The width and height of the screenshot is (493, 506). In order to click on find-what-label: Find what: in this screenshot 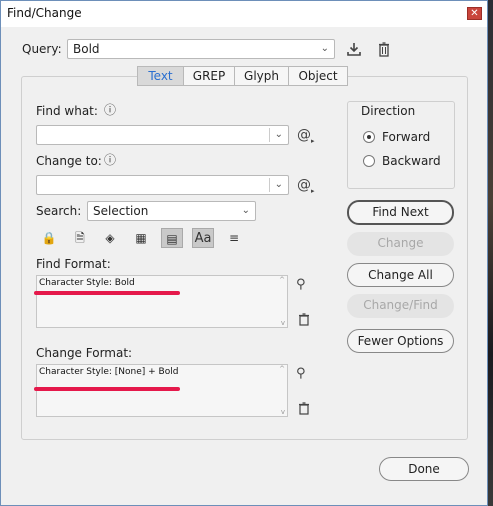, I will do `click(67, 111)`.